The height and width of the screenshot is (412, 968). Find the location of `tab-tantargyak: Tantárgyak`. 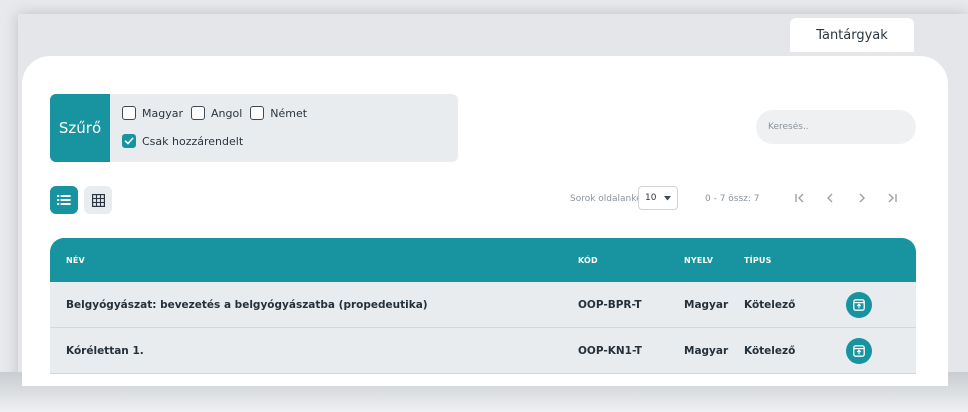

tab-tantargyak: Tantárgyak is located at coordinates (852, 35).